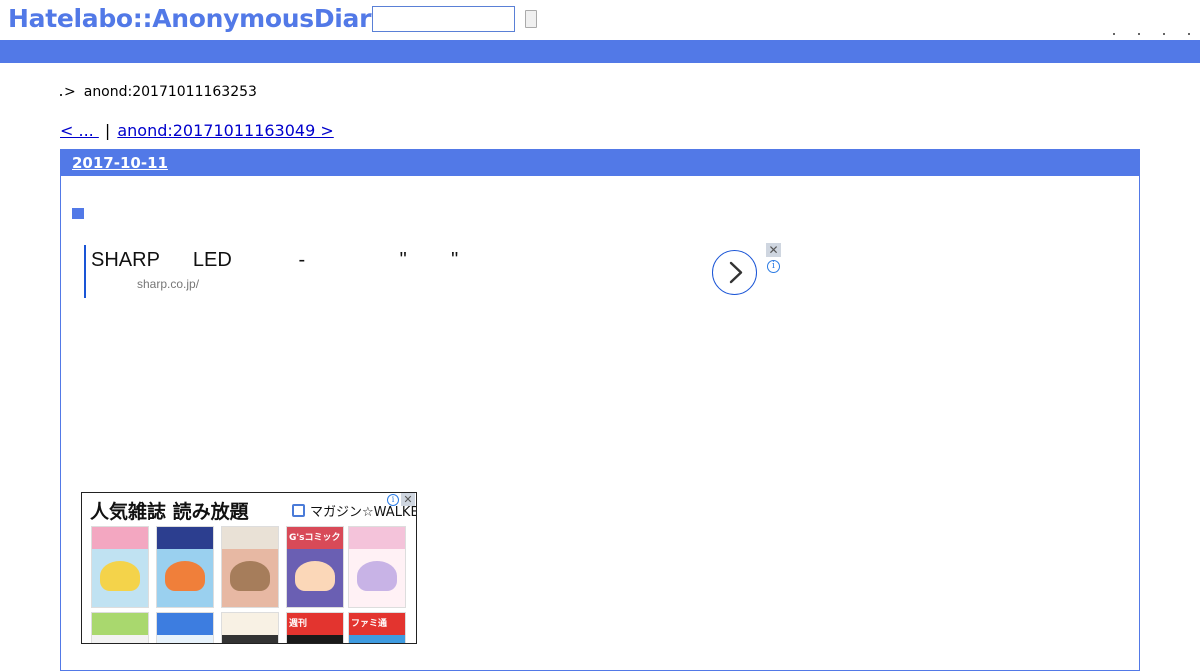 The width and height of the screenshot is (1200, 671). What do you see at coordinates (120, 163) in the screenshot?
I see `day-date-link: 2017-10-11` at bounding box center [120, 163].